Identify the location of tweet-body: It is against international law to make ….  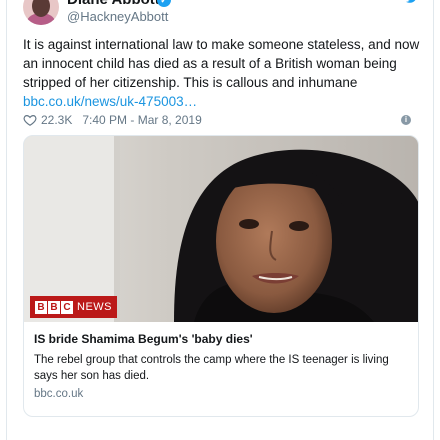
(221, 63).